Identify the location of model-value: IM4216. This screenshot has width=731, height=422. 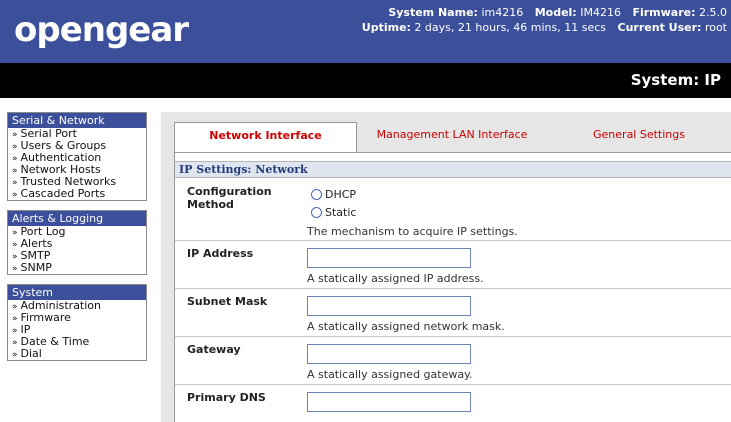
(600, 12).